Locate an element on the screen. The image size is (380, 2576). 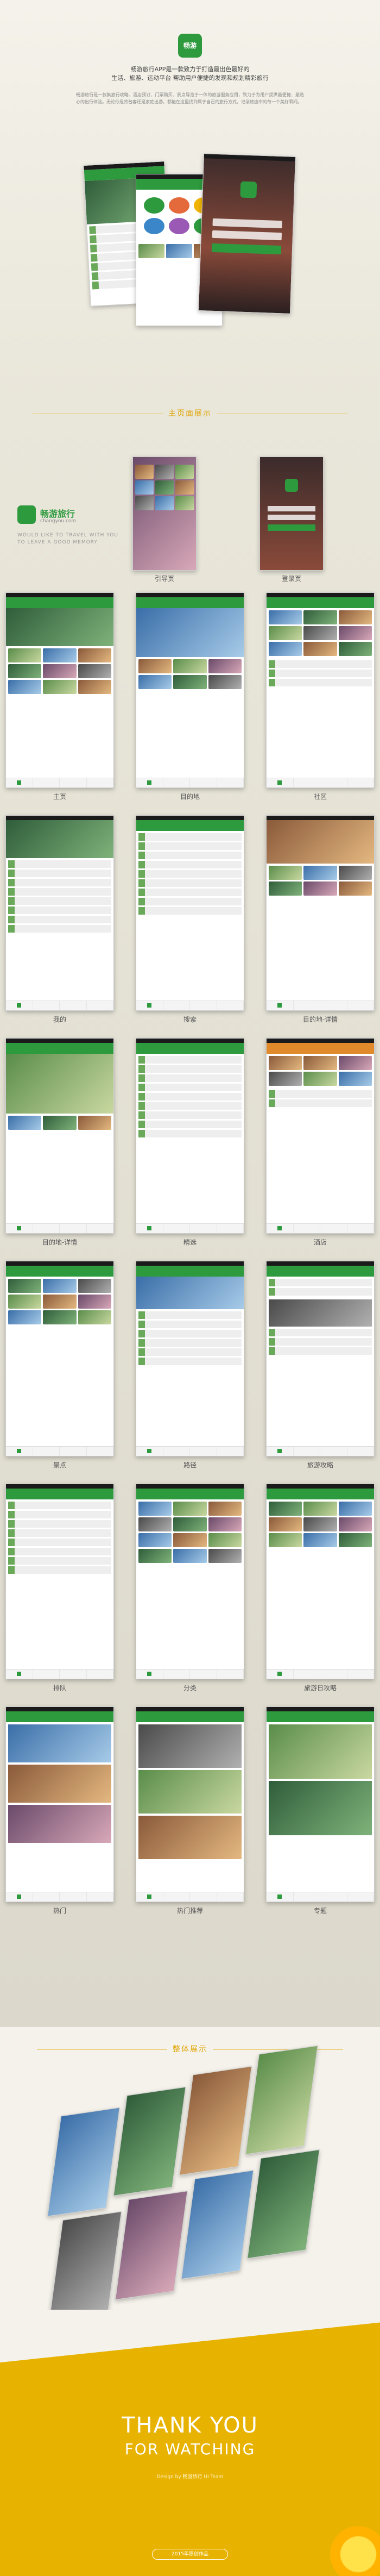
label-guide-tips: 旅游攻略 is located at coordinates (320, 1465).